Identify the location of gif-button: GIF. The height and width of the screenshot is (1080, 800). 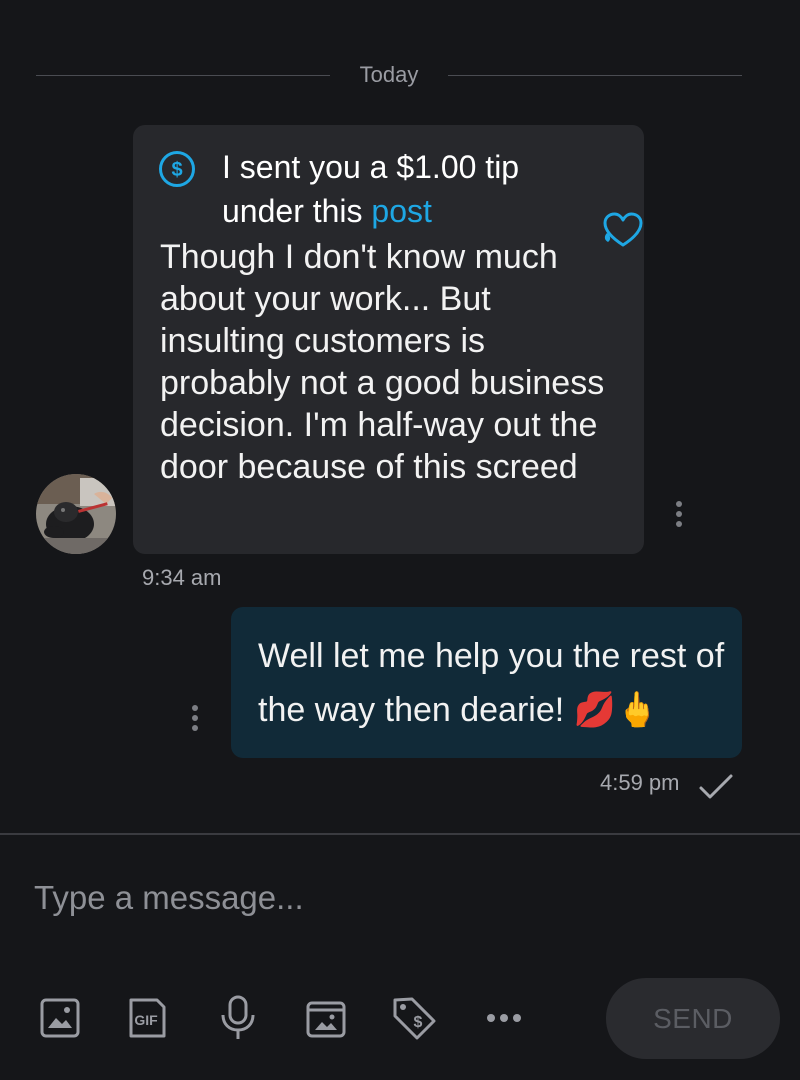
(146, 1018).